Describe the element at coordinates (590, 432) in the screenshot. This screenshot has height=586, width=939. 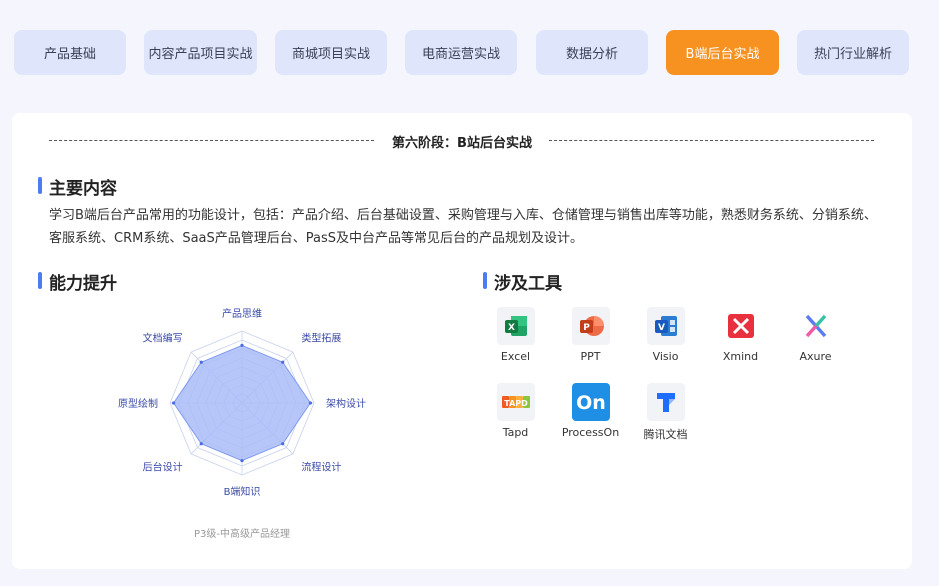
I see `tool-name: ProcessOn` at that location.